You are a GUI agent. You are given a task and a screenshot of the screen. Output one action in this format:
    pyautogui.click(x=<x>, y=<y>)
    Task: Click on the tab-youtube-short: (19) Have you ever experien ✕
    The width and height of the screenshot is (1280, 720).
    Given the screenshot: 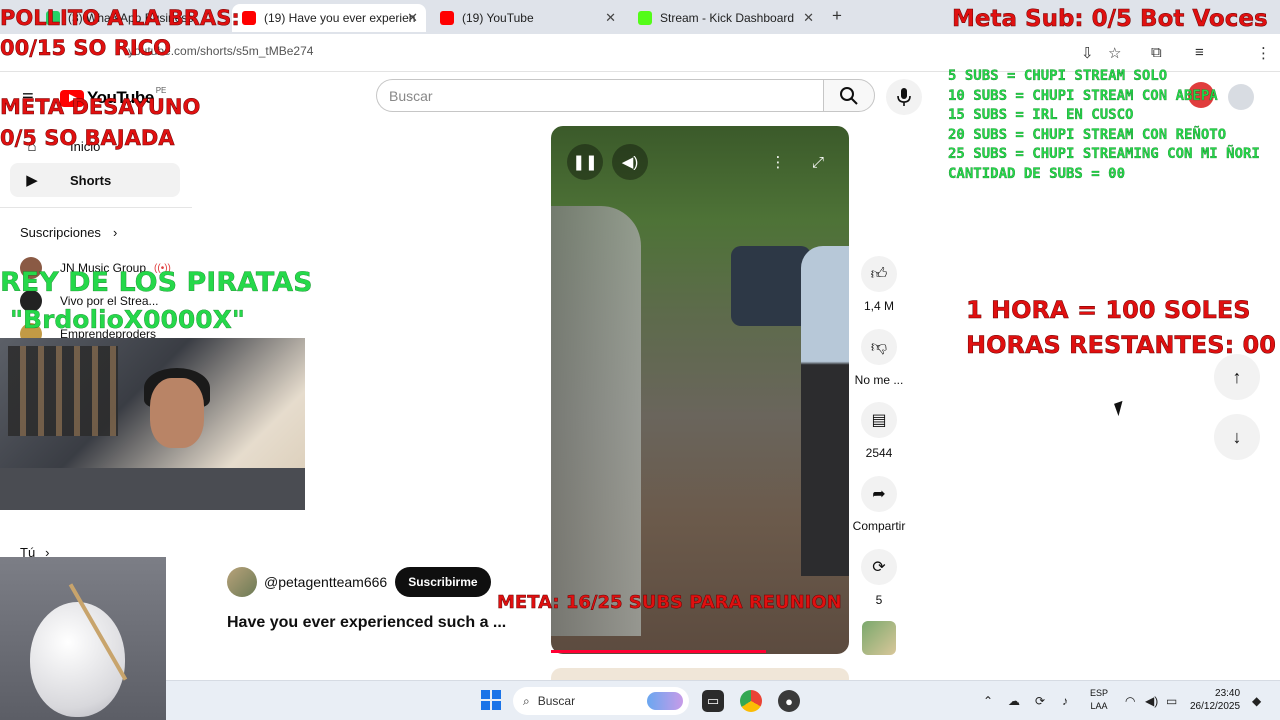 What is the action you would take?
    pyautogui.click(x=329, y=18)
    